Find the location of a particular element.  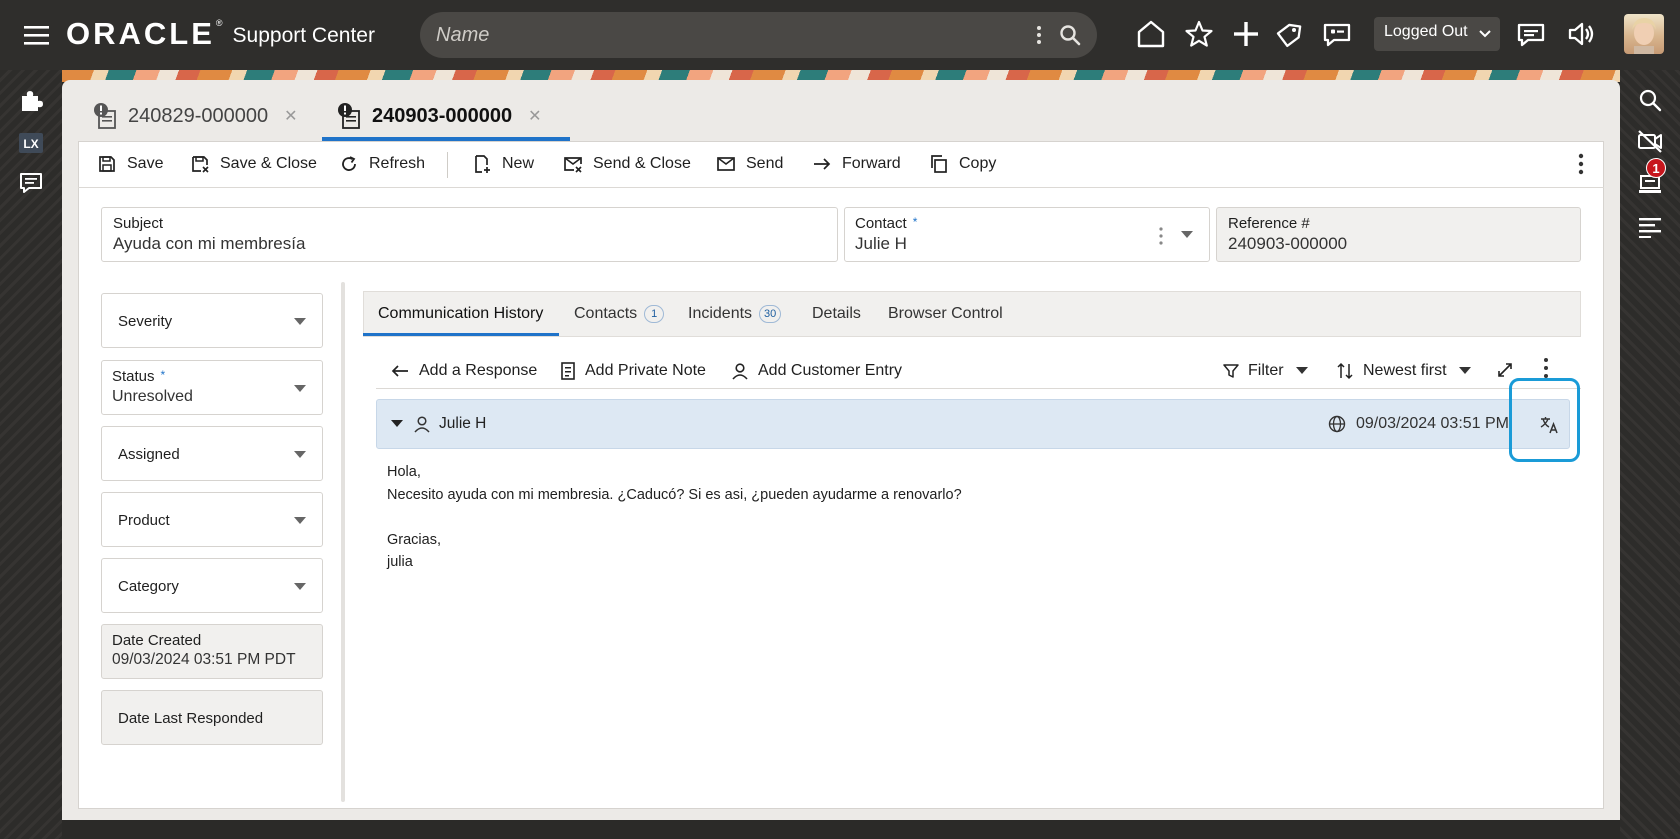

search-input is located at coordinates (726, 35).